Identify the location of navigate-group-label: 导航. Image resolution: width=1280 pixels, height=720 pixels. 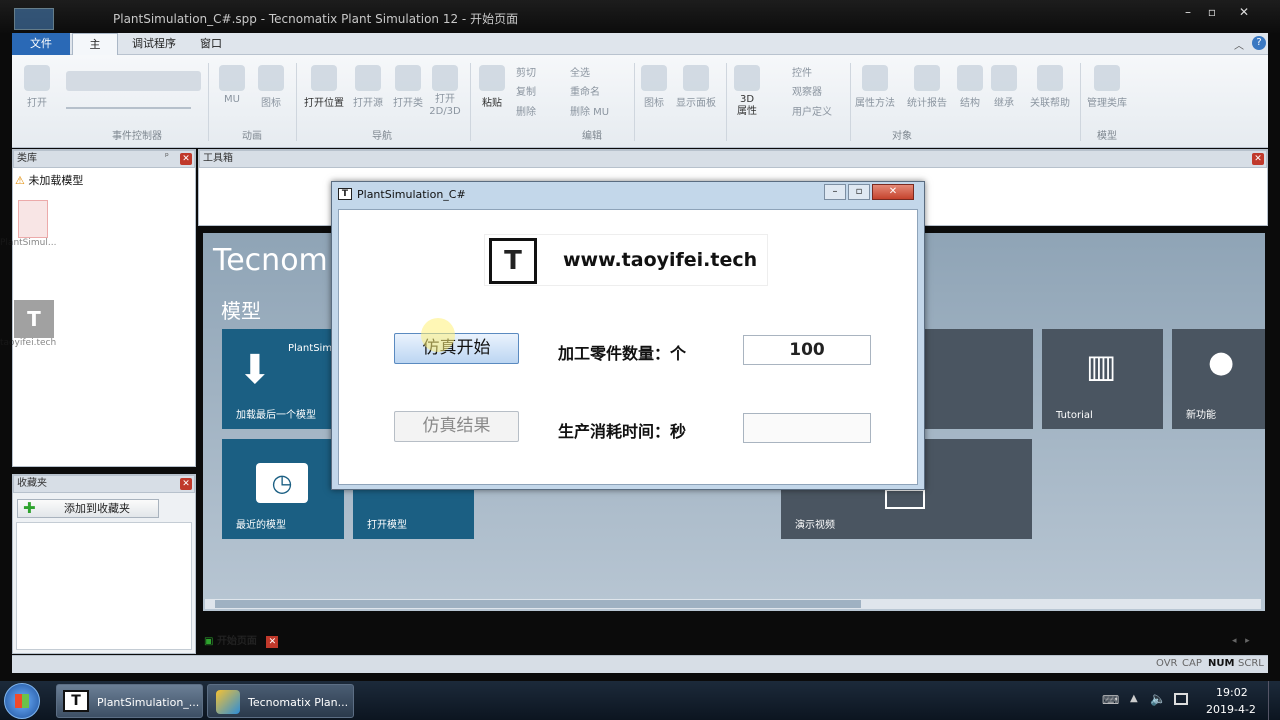
(382, 136).